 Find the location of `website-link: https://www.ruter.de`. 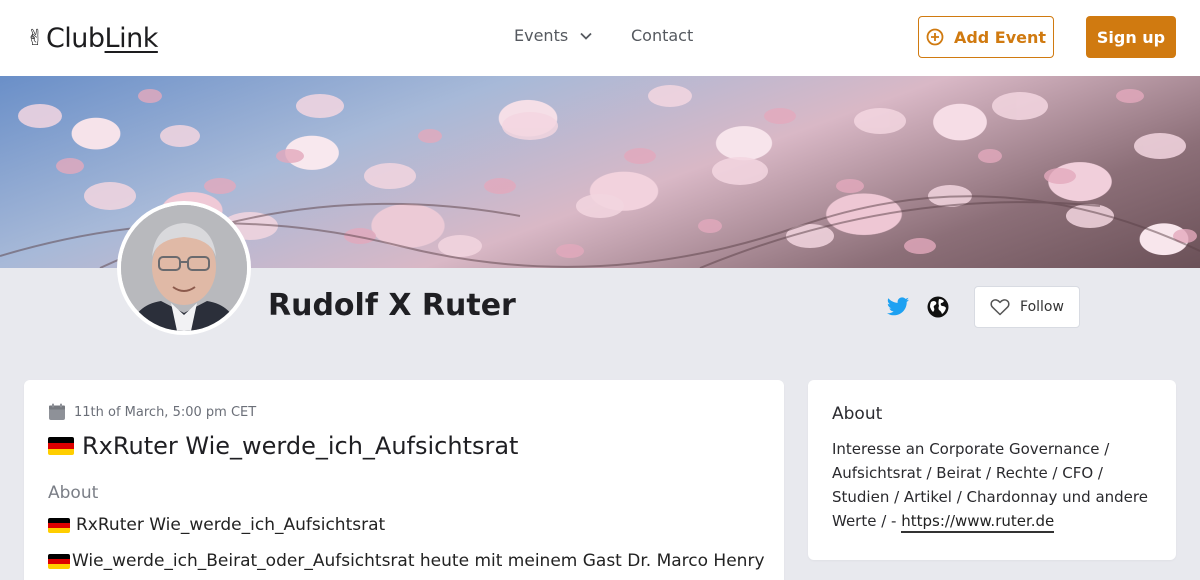

website-link: https://www.ruter.de is located at coordinates (978, 522).